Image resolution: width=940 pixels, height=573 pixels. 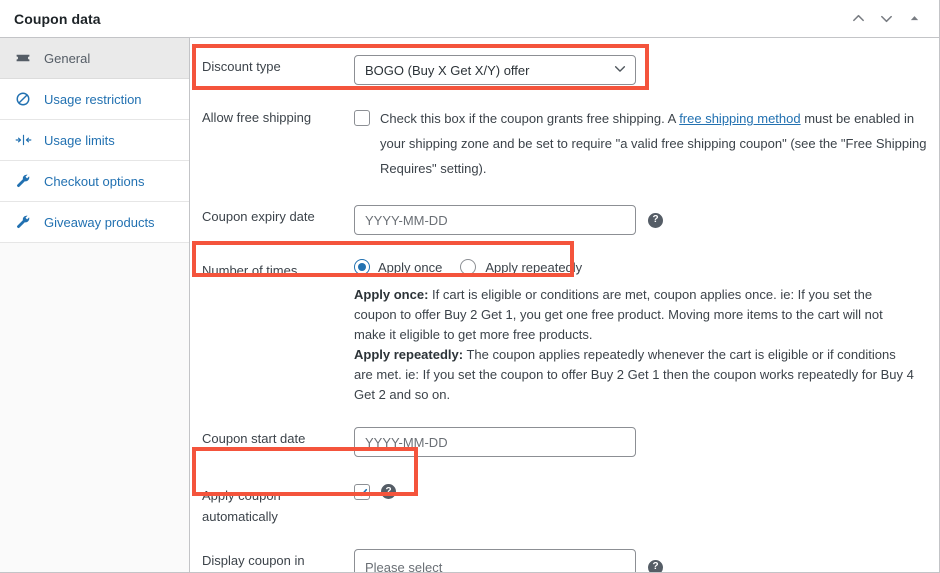 I want to click on apply-coupon-automatically-label-line2: automatically, so click(x=240, y=516).